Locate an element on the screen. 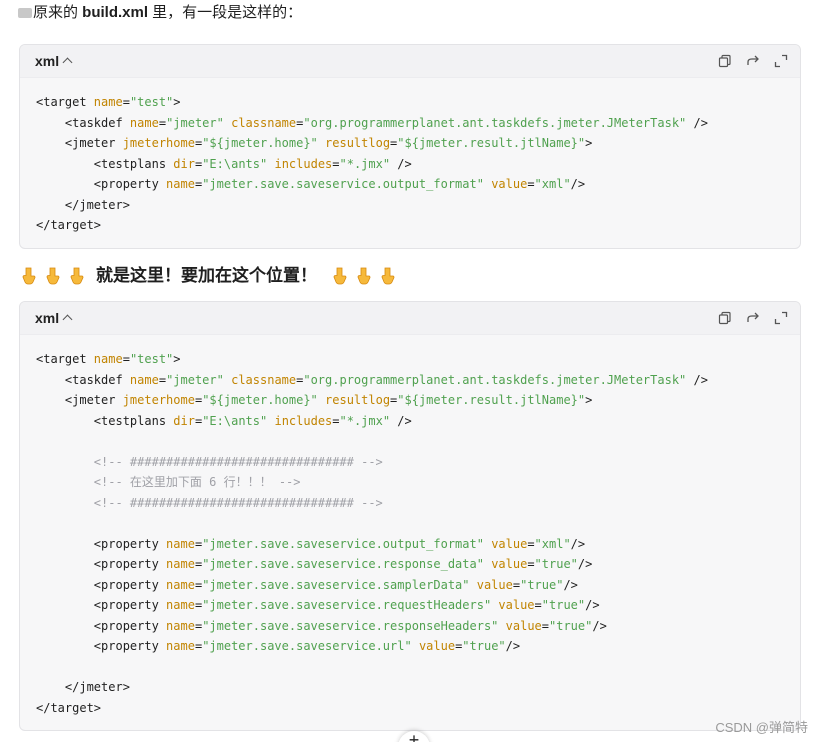 This screenshot has width=820, height=742. code-token-tag: <target is located at coordinates (65, 102).